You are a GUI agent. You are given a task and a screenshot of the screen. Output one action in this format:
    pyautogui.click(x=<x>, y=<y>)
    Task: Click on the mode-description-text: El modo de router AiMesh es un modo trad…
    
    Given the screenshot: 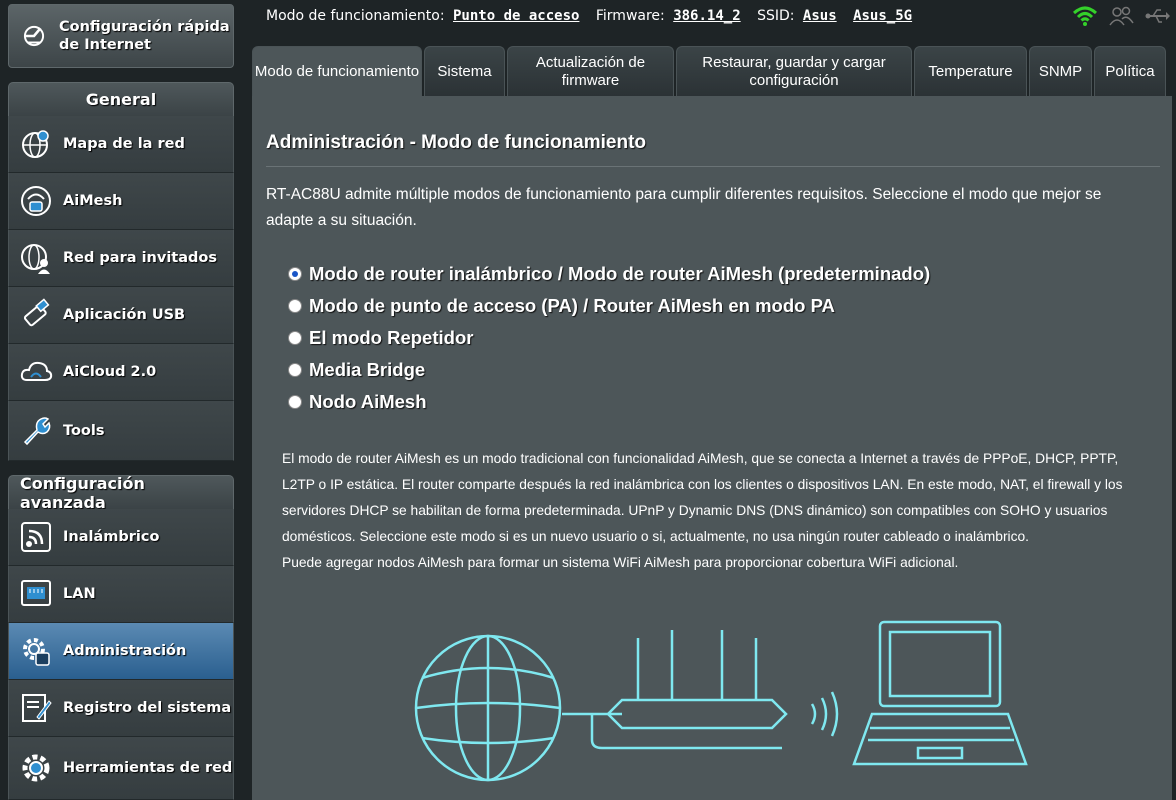 What is the action you would take?
    pyautogui.click(x=702, y=497)
    